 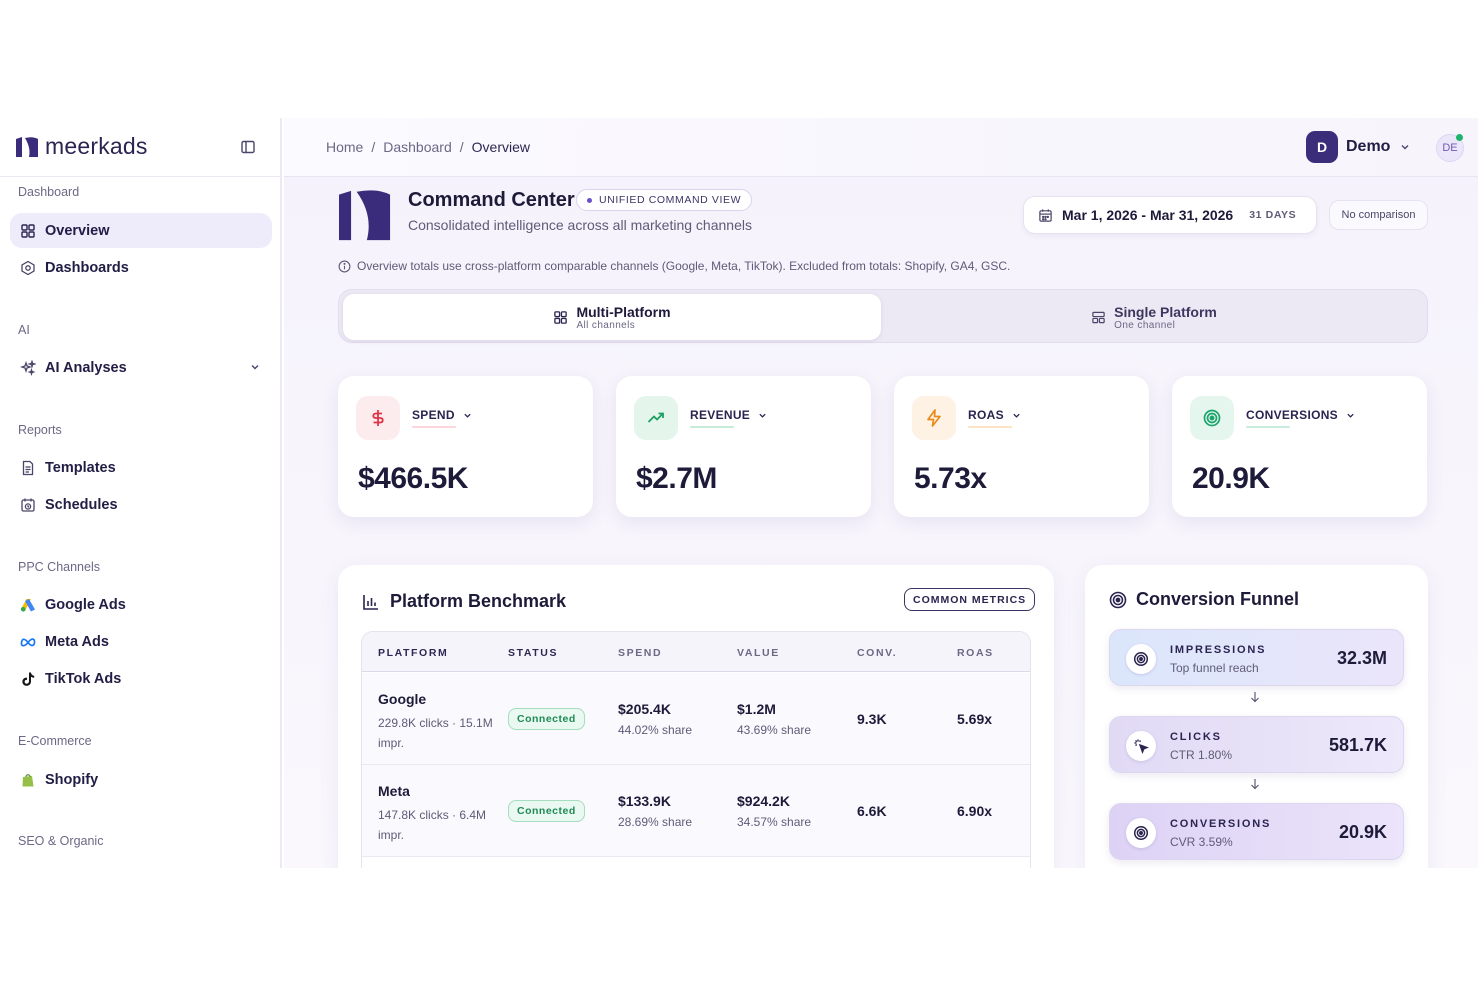 What do you see at coordinates (655, 822) in the screenshot?
I see `spend-share: 28.69% share` at bounding box center [655, 822].